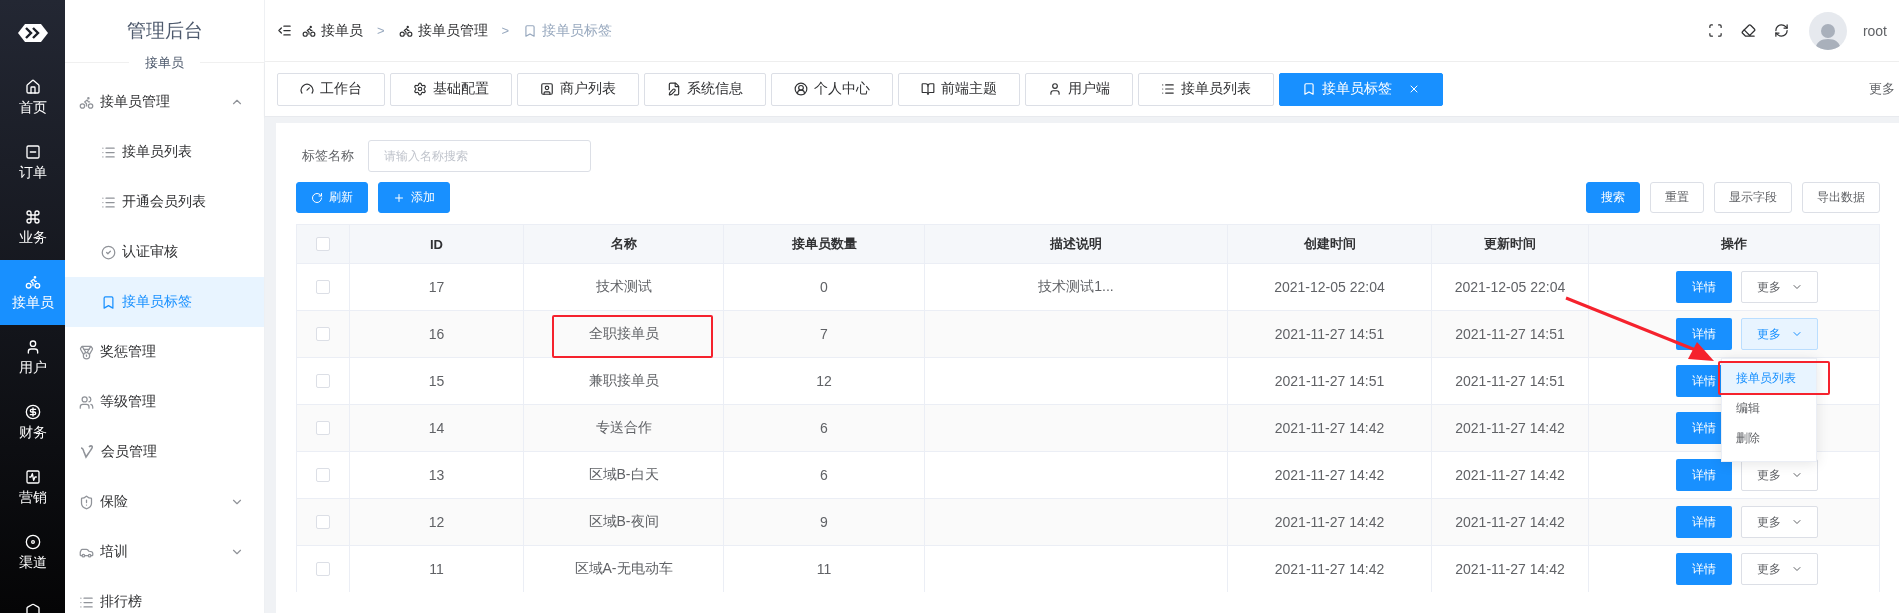 This screenshot has width=1899, height=613. I want to click on menu-item: 保险, so click(164, 502).